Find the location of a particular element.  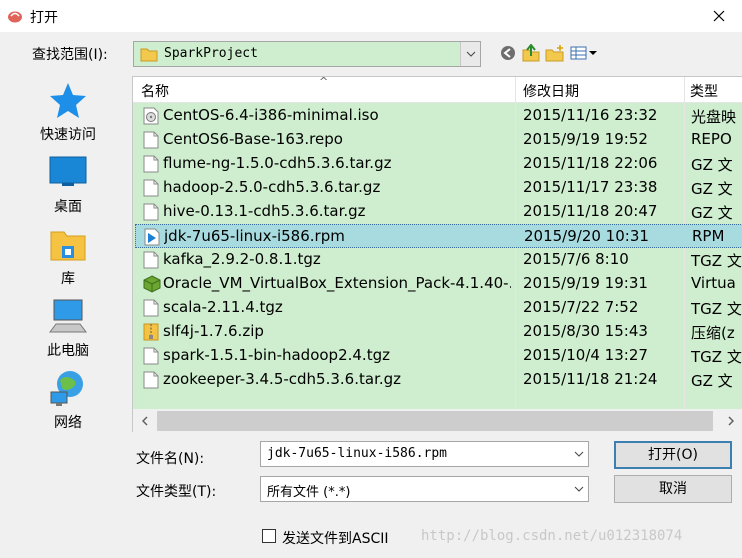

place-label: 库 is located at coordinates (68, 279).